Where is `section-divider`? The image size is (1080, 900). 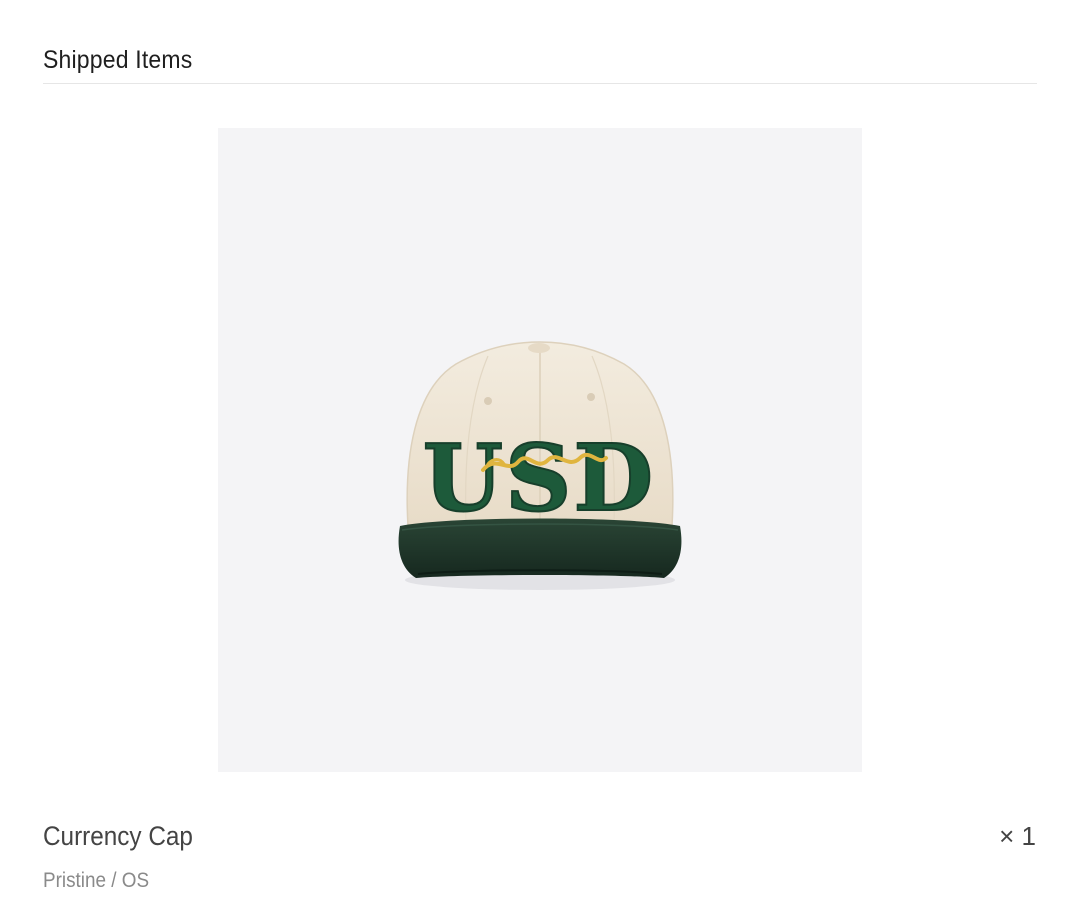 section-divider is located at coordinates (540, 83).